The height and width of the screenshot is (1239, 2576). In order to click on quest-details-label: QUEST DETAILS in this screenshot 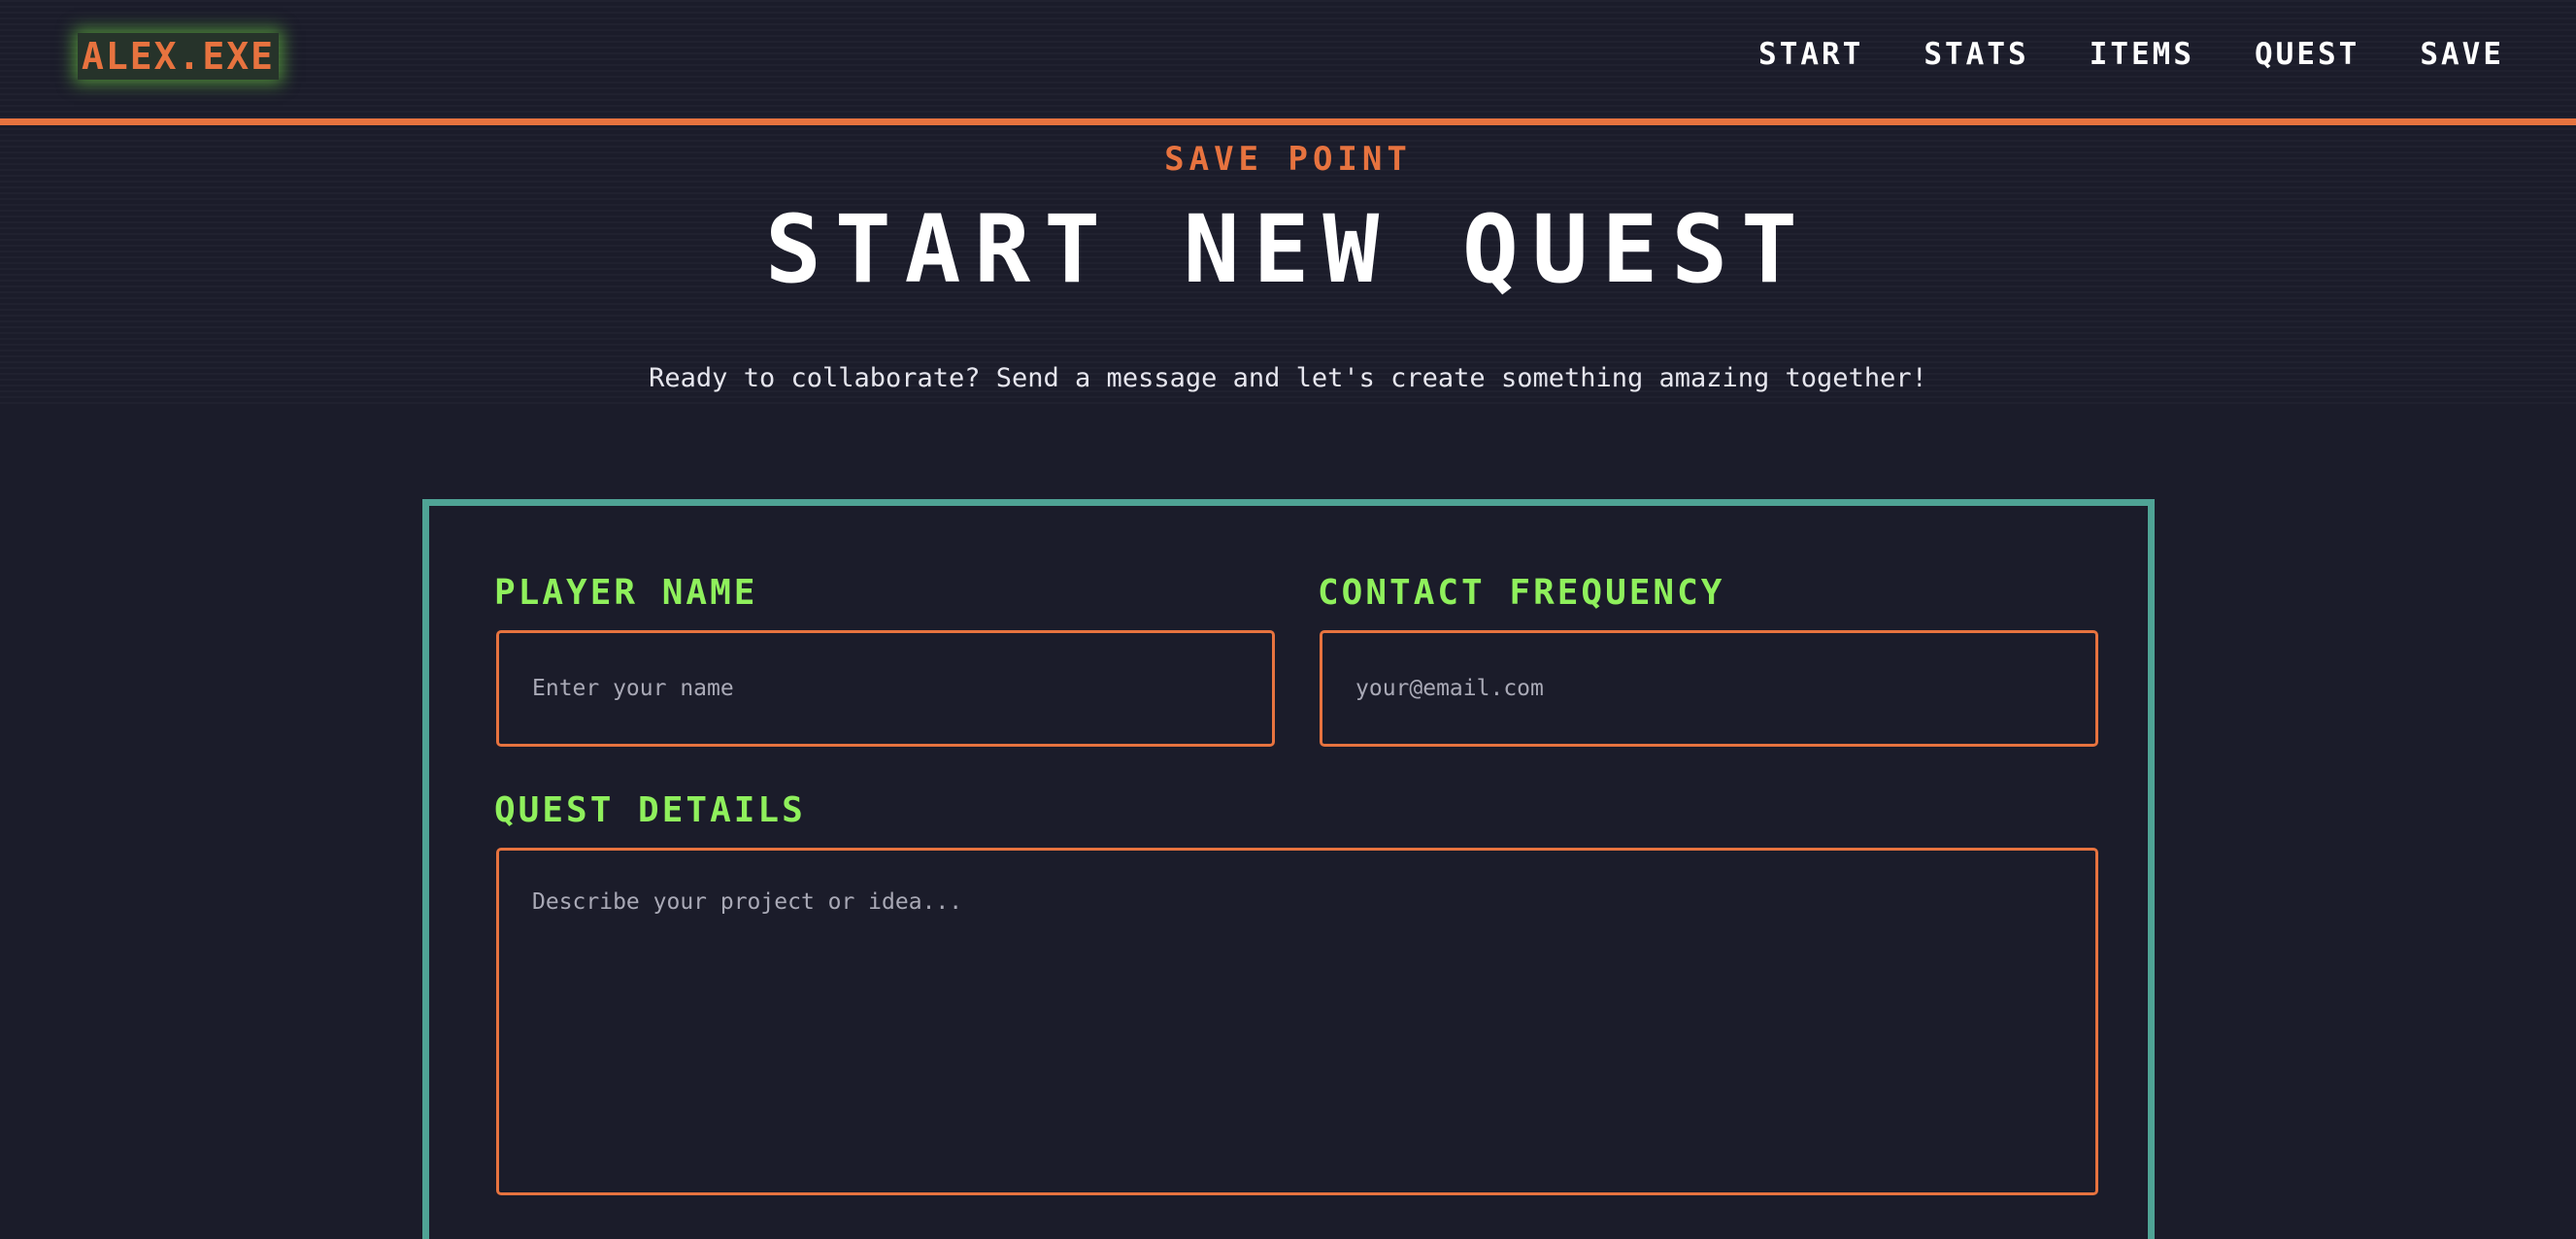, I will do `click(650, 810)`.